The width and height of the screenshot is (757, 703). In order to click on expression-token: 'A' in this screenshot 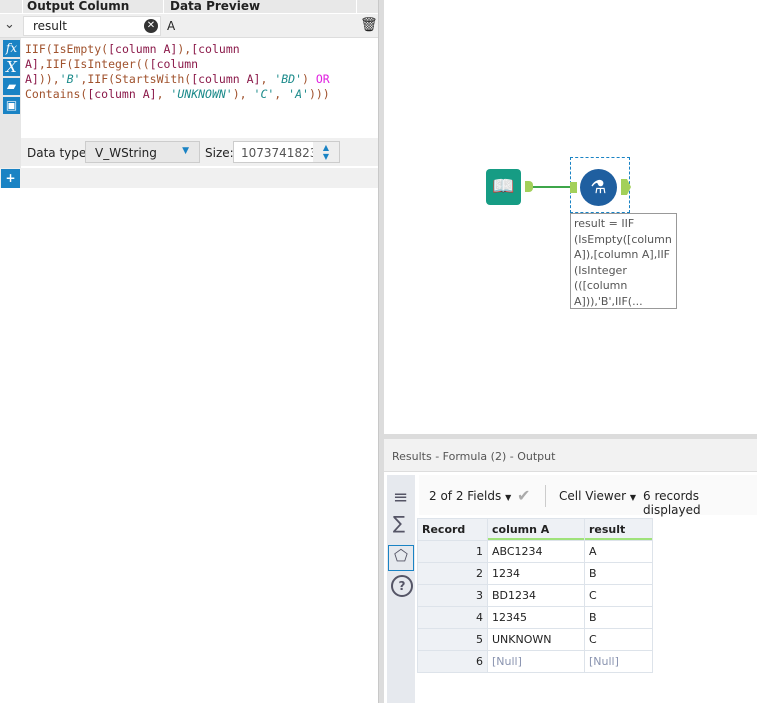, I will do `click(298, 94)`.